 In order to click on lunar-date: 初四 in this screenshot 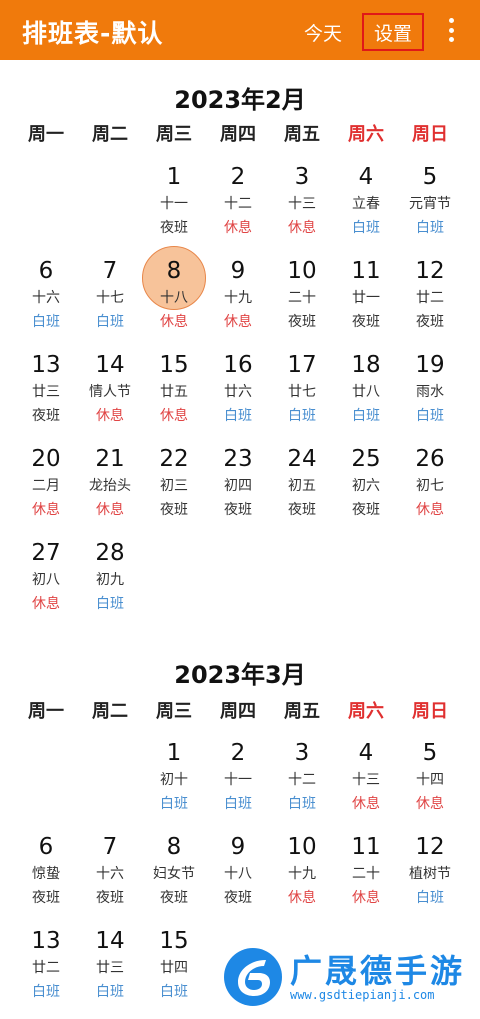, I will do `click(238, 486)`.